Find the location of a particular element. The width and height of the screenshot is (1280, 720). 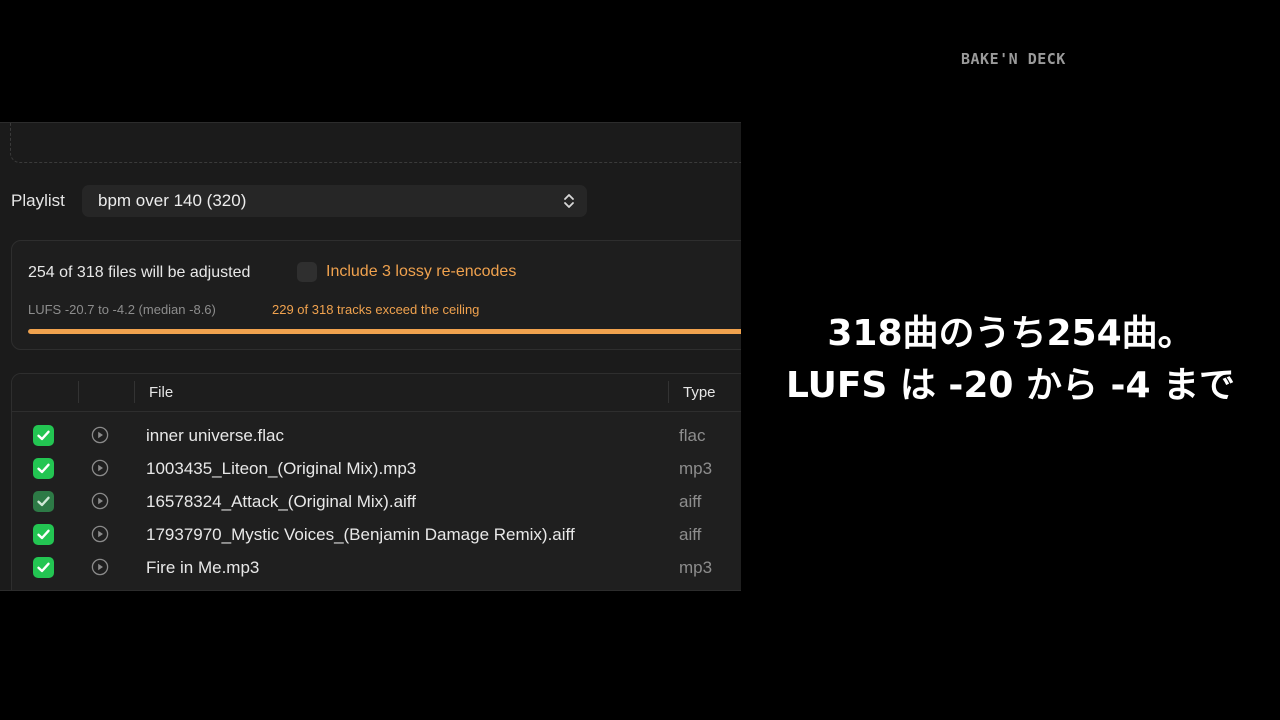

playlist-label: Playlist is located at coordinates (38, 200).